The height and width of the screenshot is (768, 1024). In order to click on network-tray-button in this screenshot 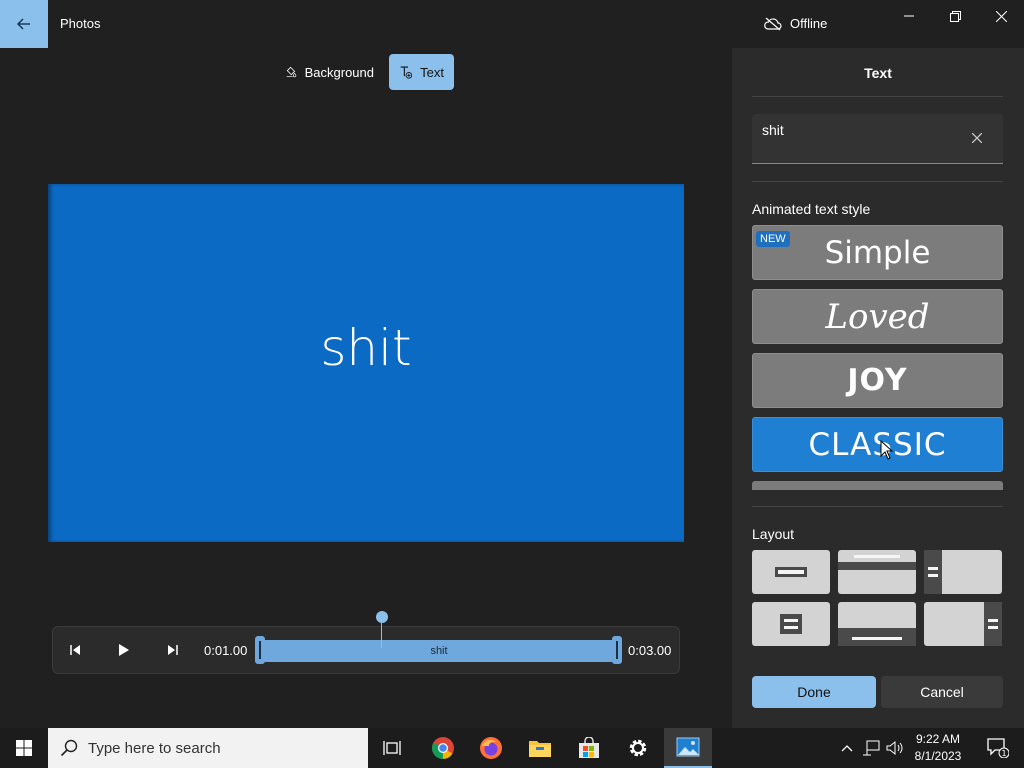, I will do `click(871, 748)`.